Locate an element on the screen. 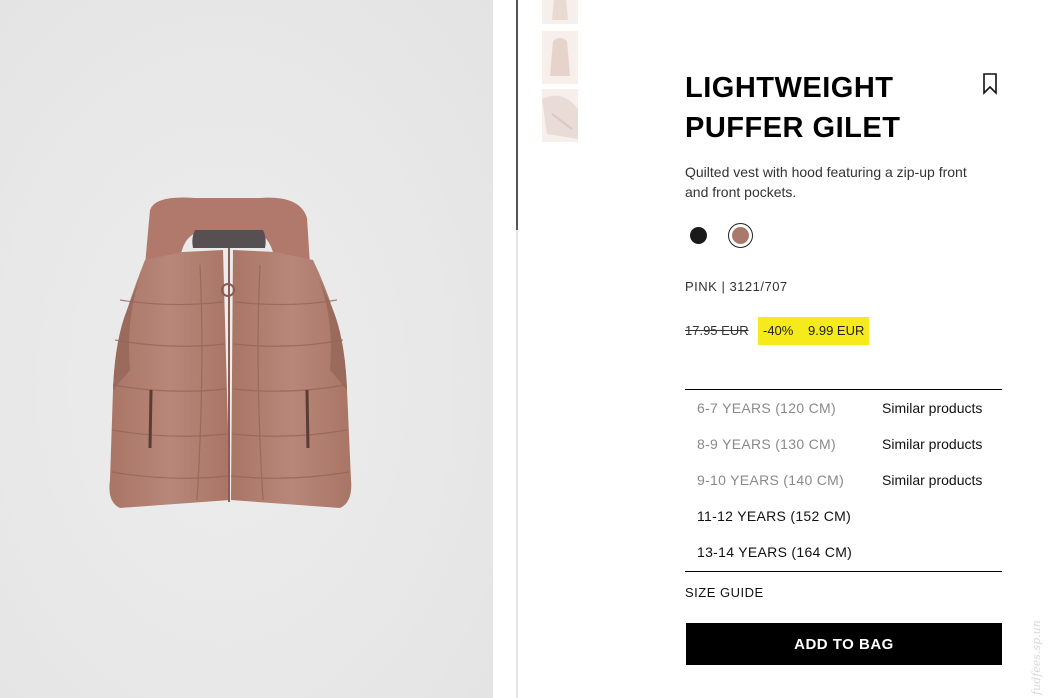  discount-percent: -40% is located at coordinates (778, 330).